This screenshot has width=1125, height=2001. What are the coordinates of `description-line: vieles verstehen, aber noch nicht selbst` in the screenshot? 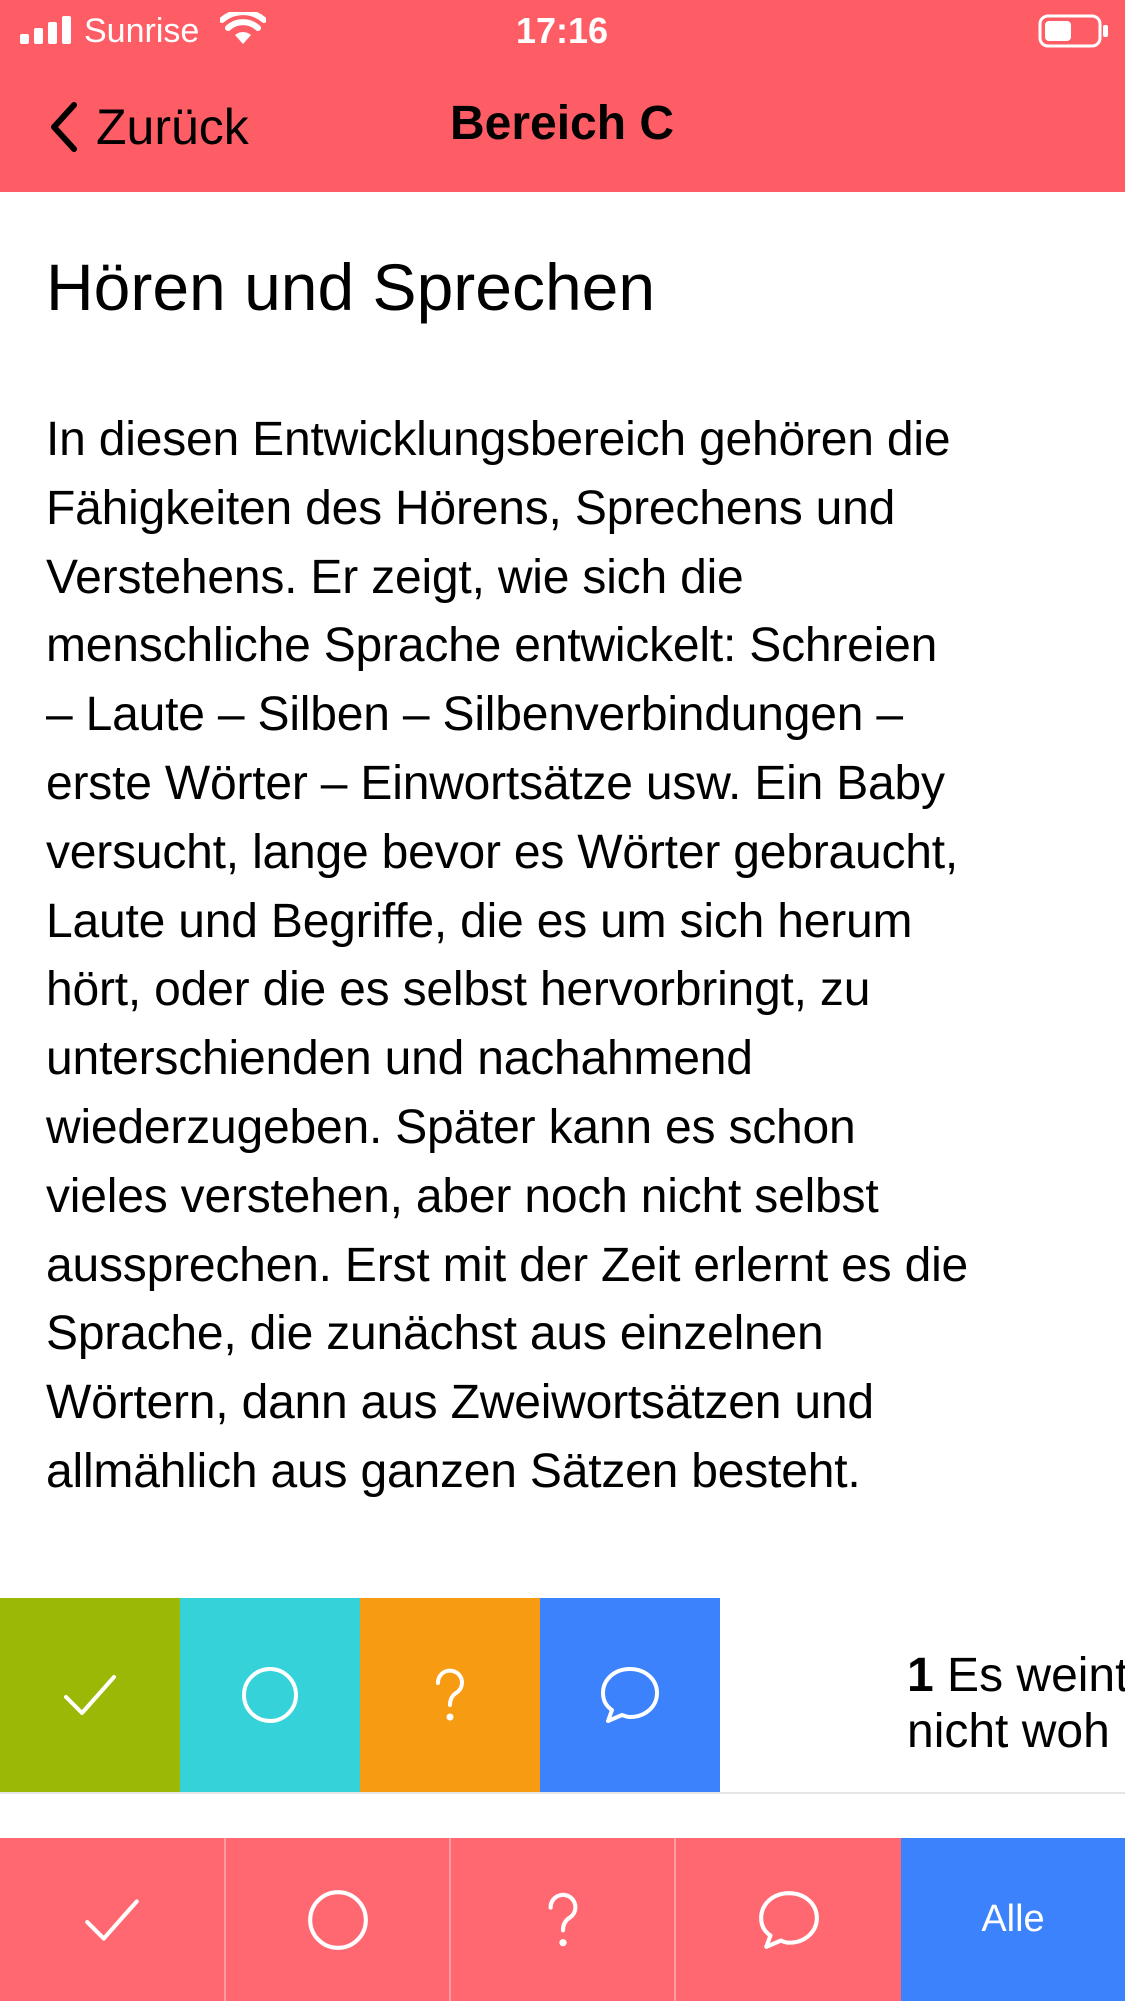 It's located at (462, 1196).